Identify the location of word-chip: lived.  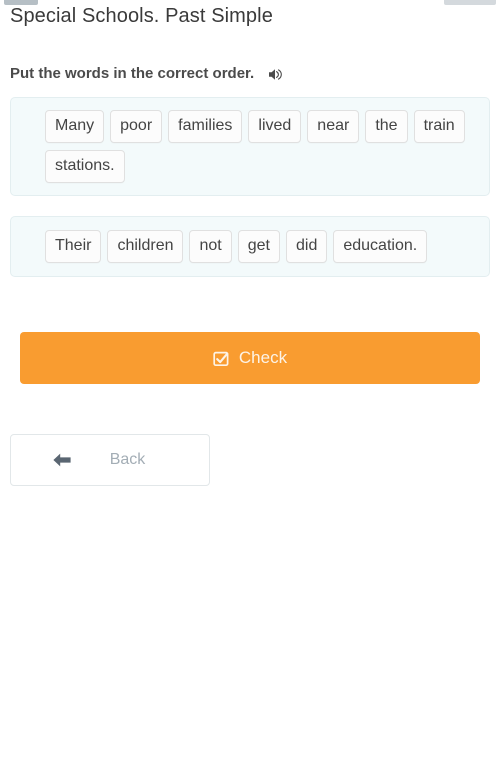
(275, 126).